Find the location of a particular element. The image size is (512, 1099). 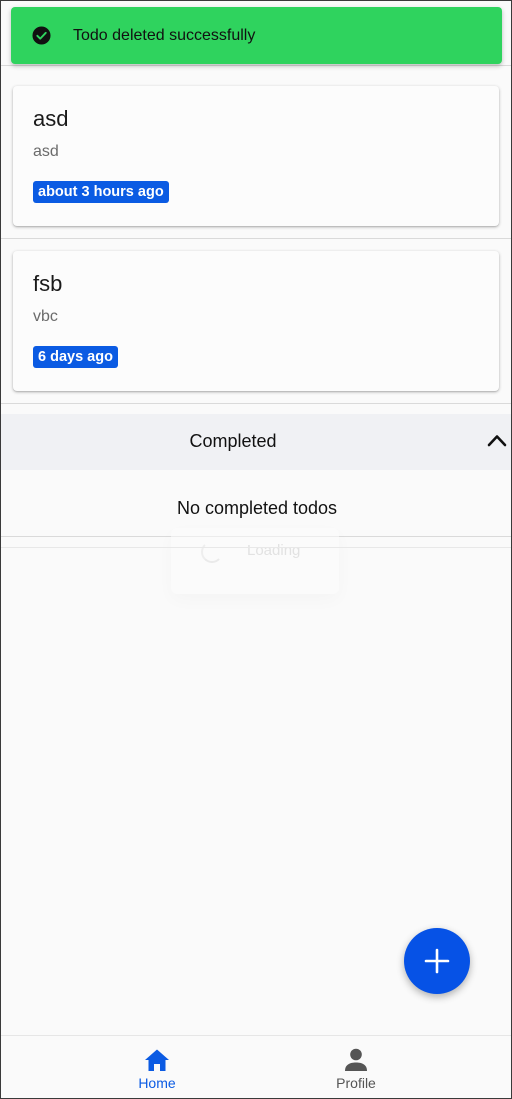

loading-indicator: Loading is located at coordinates (255, 561).